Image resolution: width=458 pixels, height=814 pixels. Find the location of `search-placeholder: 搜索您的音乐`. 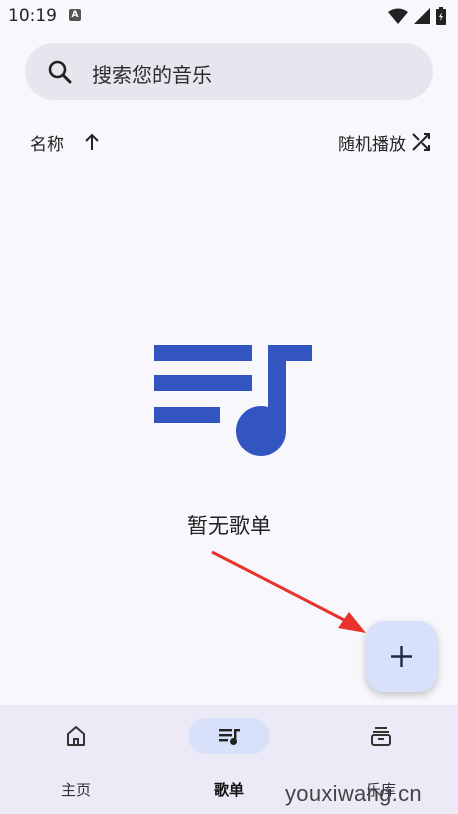

search-placeholder: 搜索您的音乐 is located at coordinates (152, 73).